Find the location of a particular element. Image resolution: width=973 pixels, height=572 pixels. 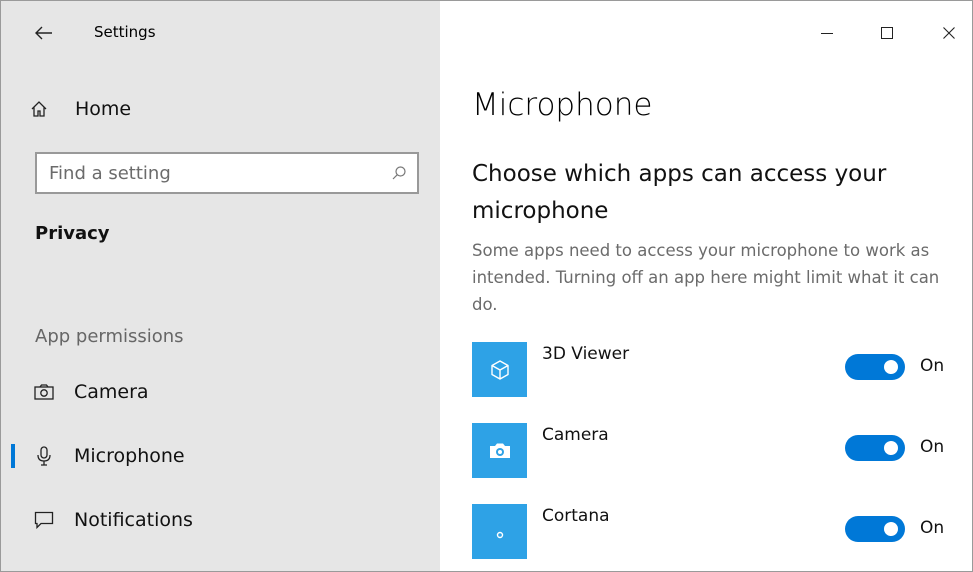

minimize-button is located at coordinates (827, 33).